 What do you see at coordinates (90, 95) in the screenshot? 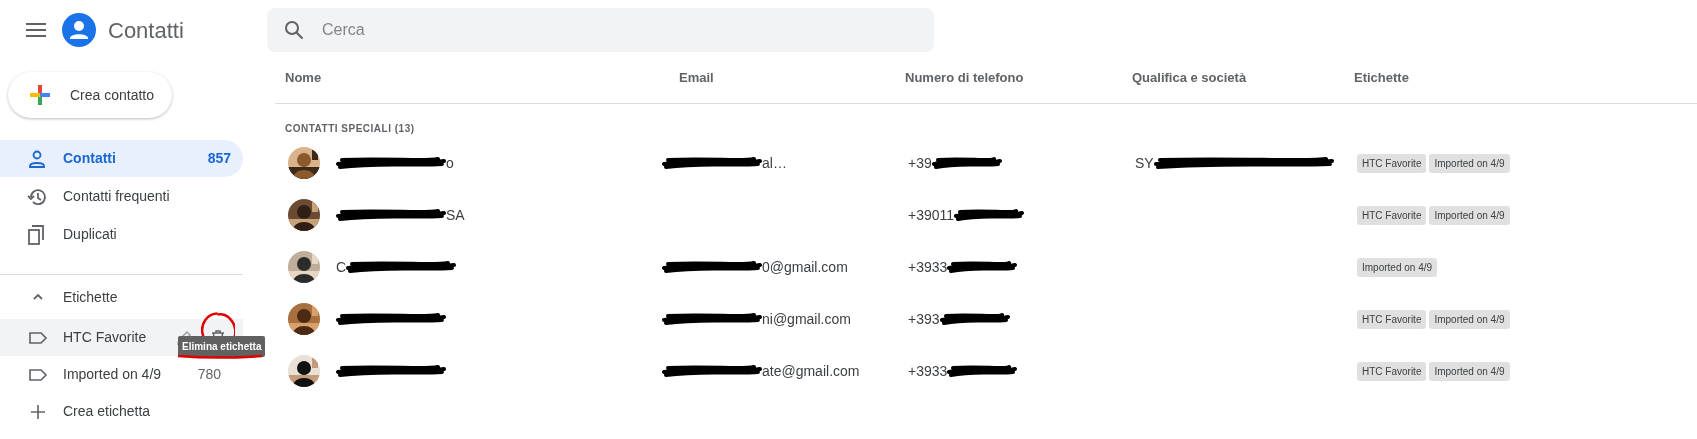
I see `create-contact-button: Crea contatto` at bounding box center [90, 95].